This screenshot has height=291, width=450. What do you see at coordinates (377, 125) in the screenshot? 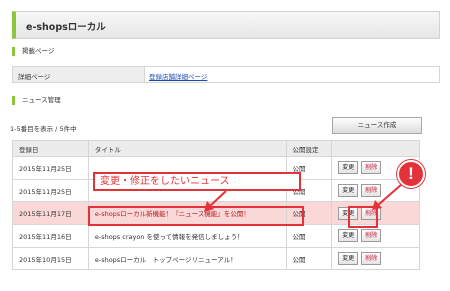
I see `create-news-button: ニュース作成` at bounding box center [377, 125].